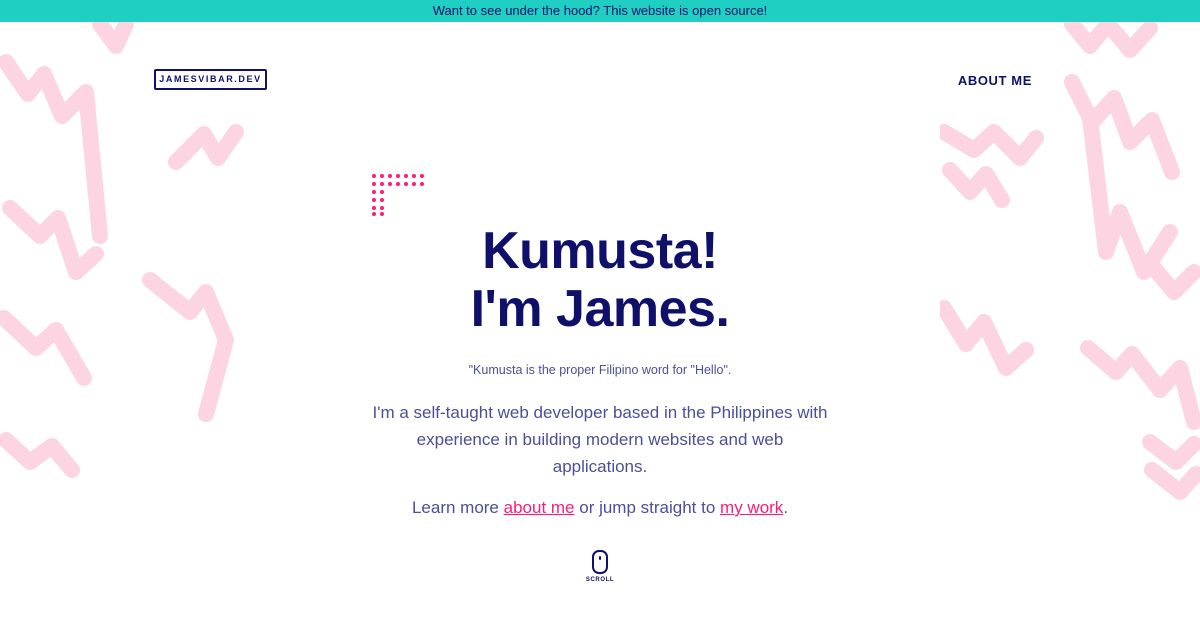  I want to click on scroll-label: SCROLL, so click(600, 580).